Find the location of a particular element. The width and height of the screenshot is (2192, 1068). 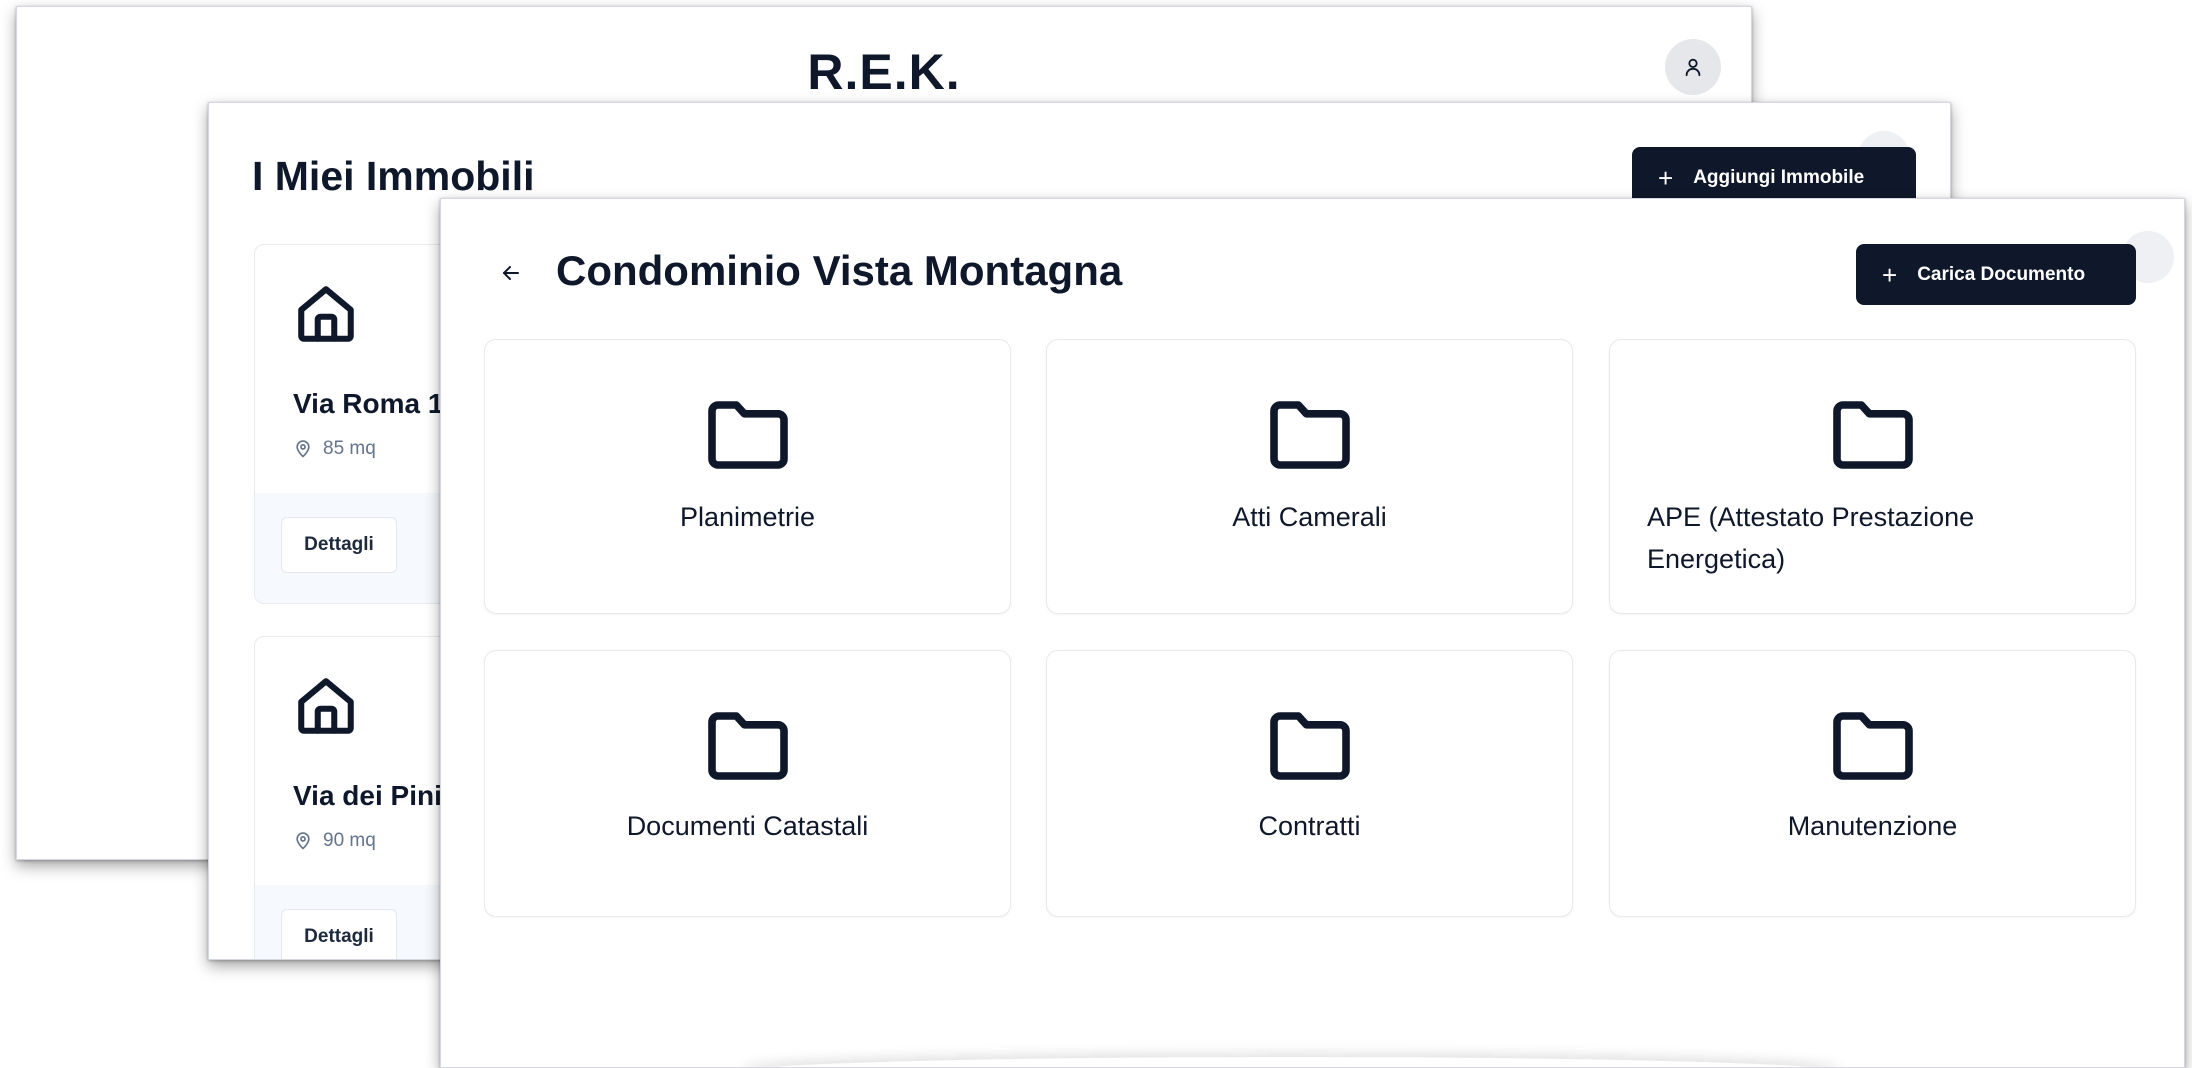

brand-logo: R.E.K. is located at coordinates (884, 72).